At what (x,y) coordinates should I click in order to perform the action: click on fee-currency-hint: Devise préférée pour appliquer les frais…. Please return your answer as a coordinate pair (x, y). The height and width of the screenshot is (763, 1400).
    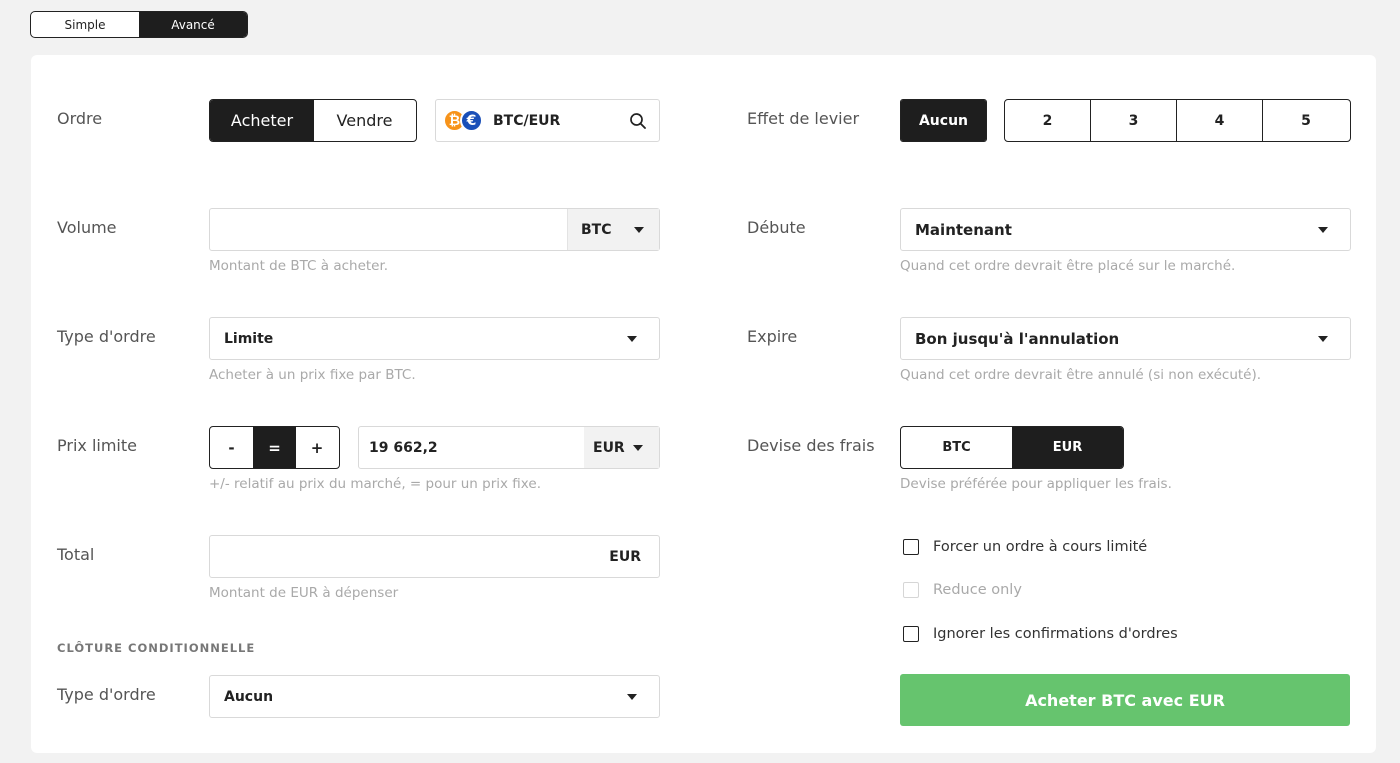
    Looking at the image, I should click on (1036, 484).